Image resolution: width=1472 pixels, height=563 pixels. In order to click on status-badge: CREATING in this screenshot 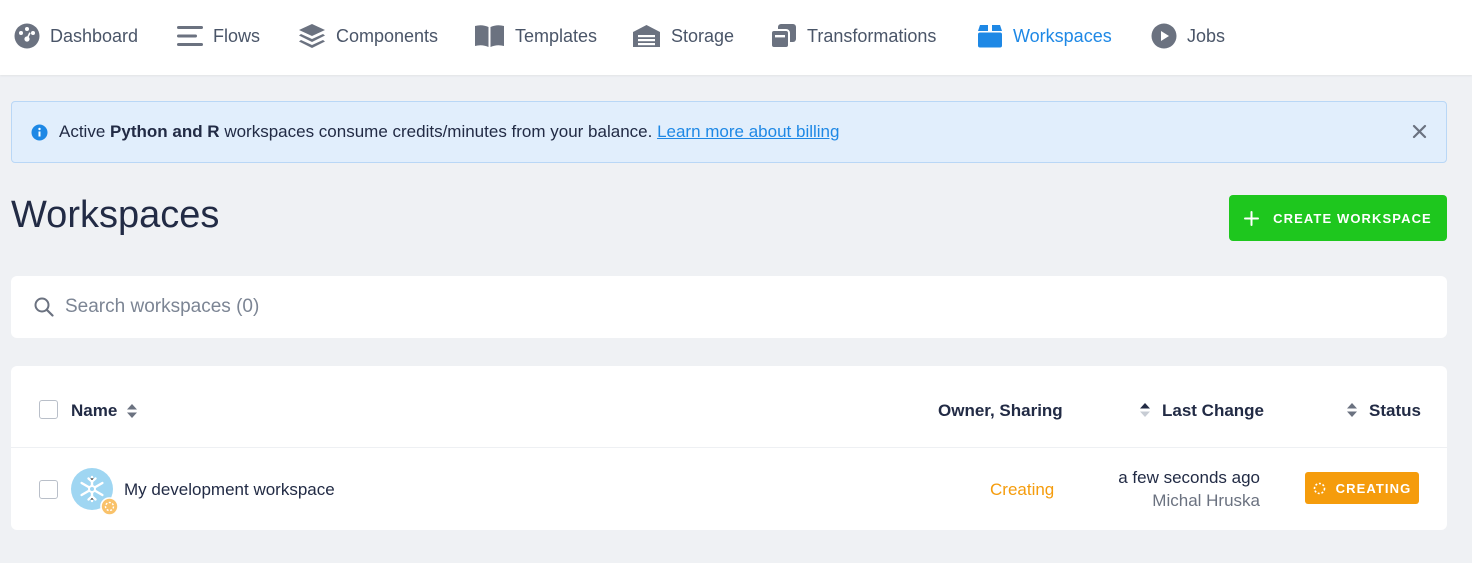, I will do `click(1362, 488)`.